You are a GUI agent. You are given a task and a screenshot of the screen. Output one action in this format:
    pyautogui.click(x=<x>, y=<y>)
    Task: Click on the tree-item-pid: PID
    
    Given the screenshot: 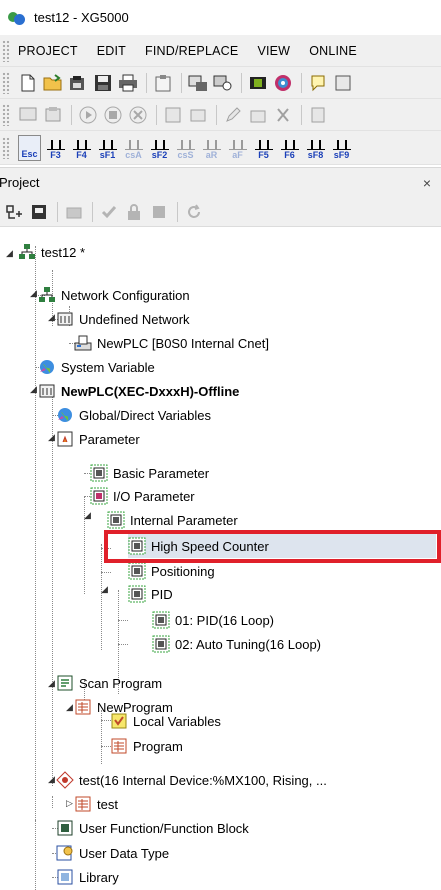 What is the action you would take?
    pyautogui.click(x=150, y=594)
    